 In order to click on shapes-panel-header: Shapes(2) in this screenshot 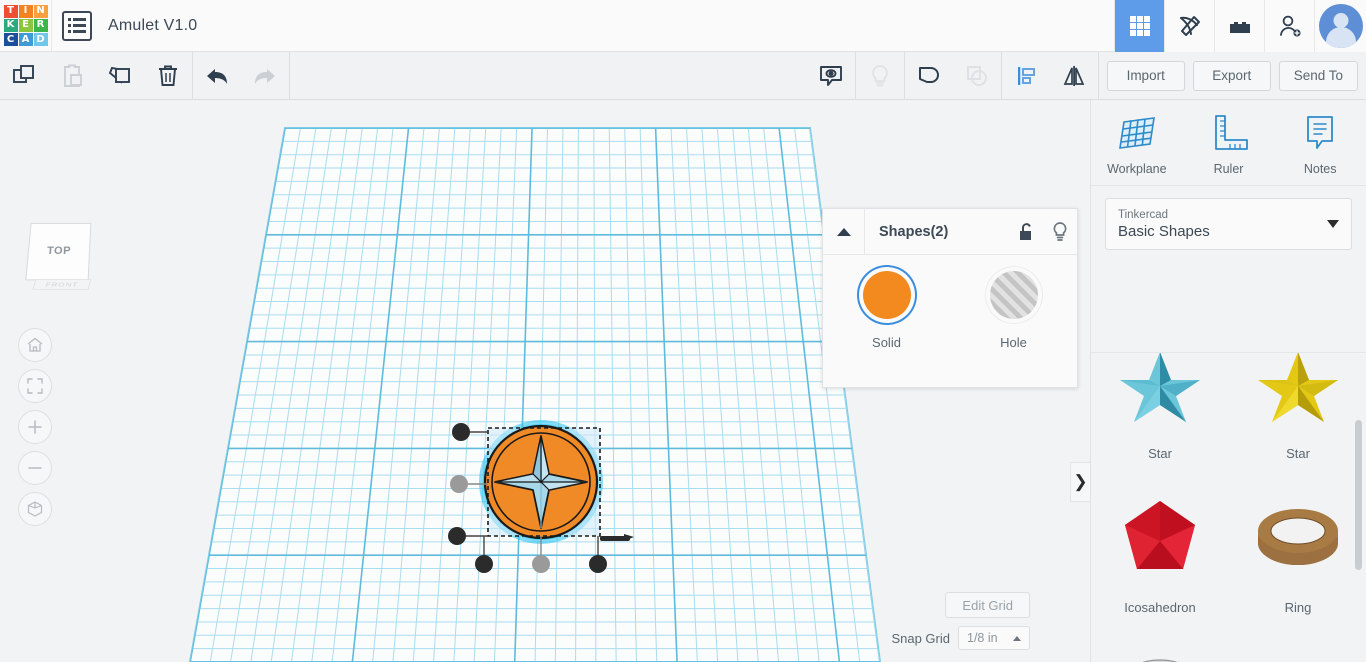, I will do `click(950, 231)`.